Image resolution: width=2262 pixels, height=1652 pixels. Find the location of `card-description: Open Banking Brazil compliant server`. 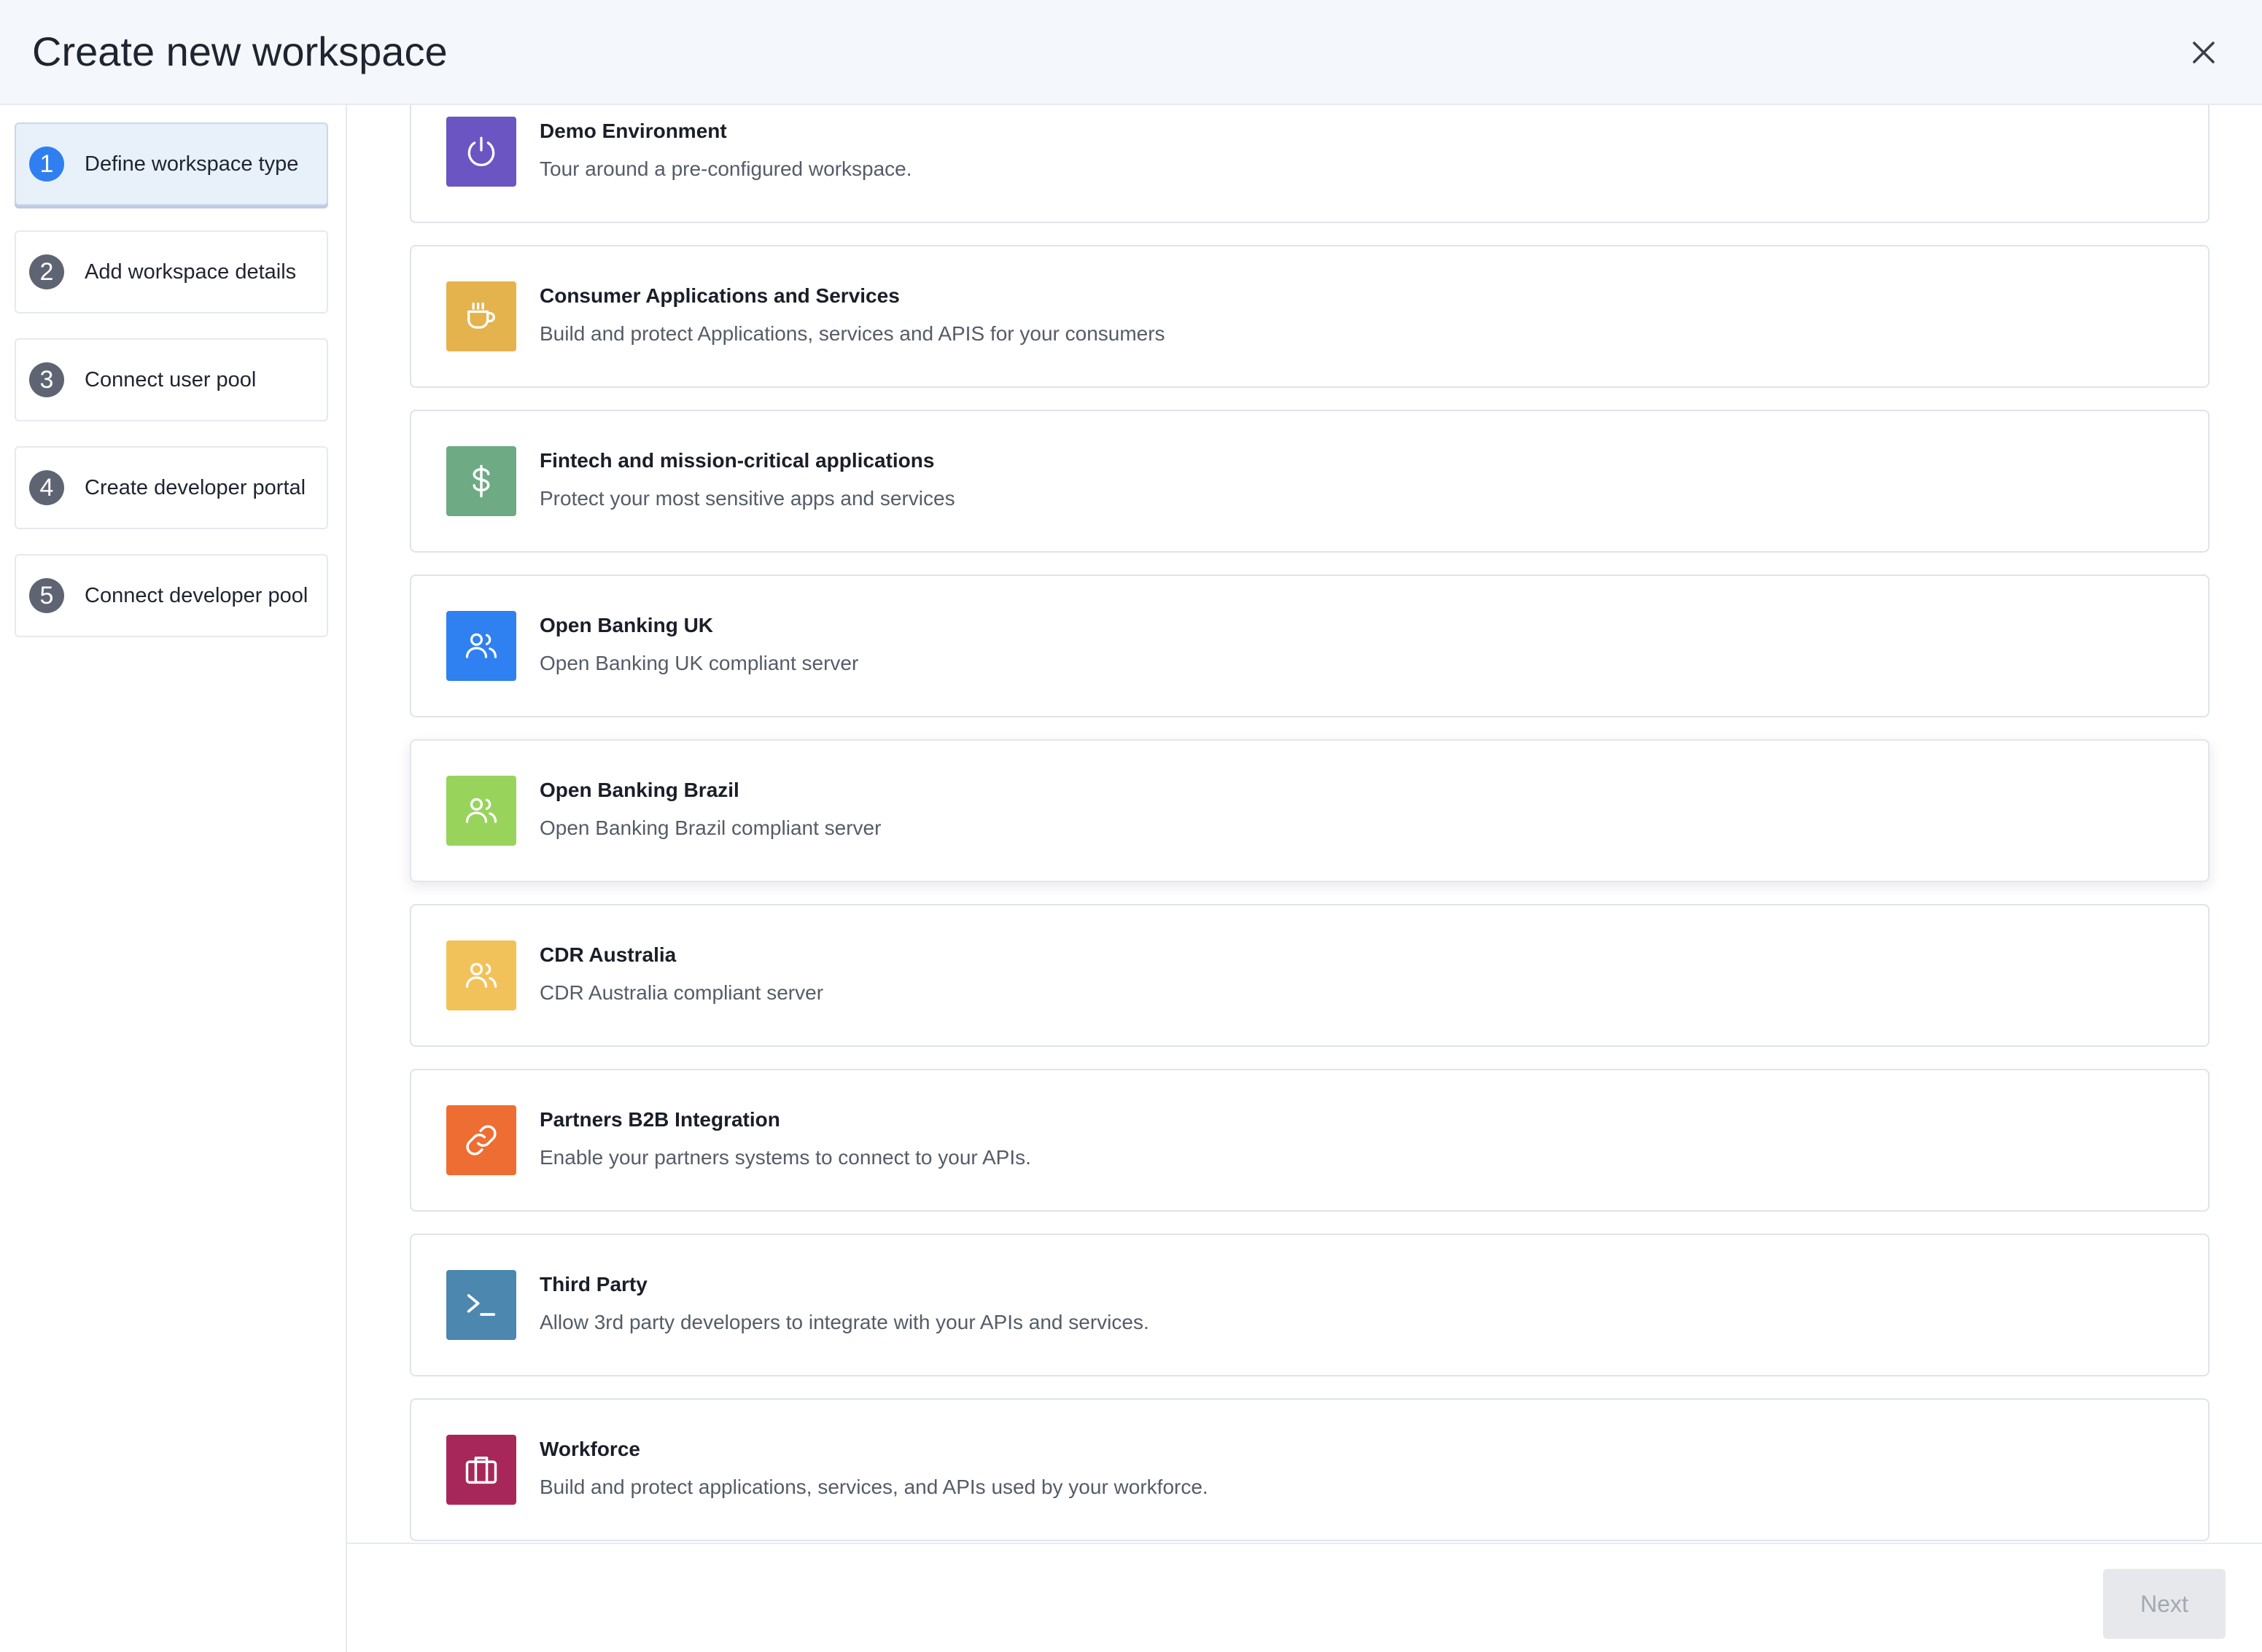

card-description: Open Banking Brazil compliant server is located at coordinates (711, 828).